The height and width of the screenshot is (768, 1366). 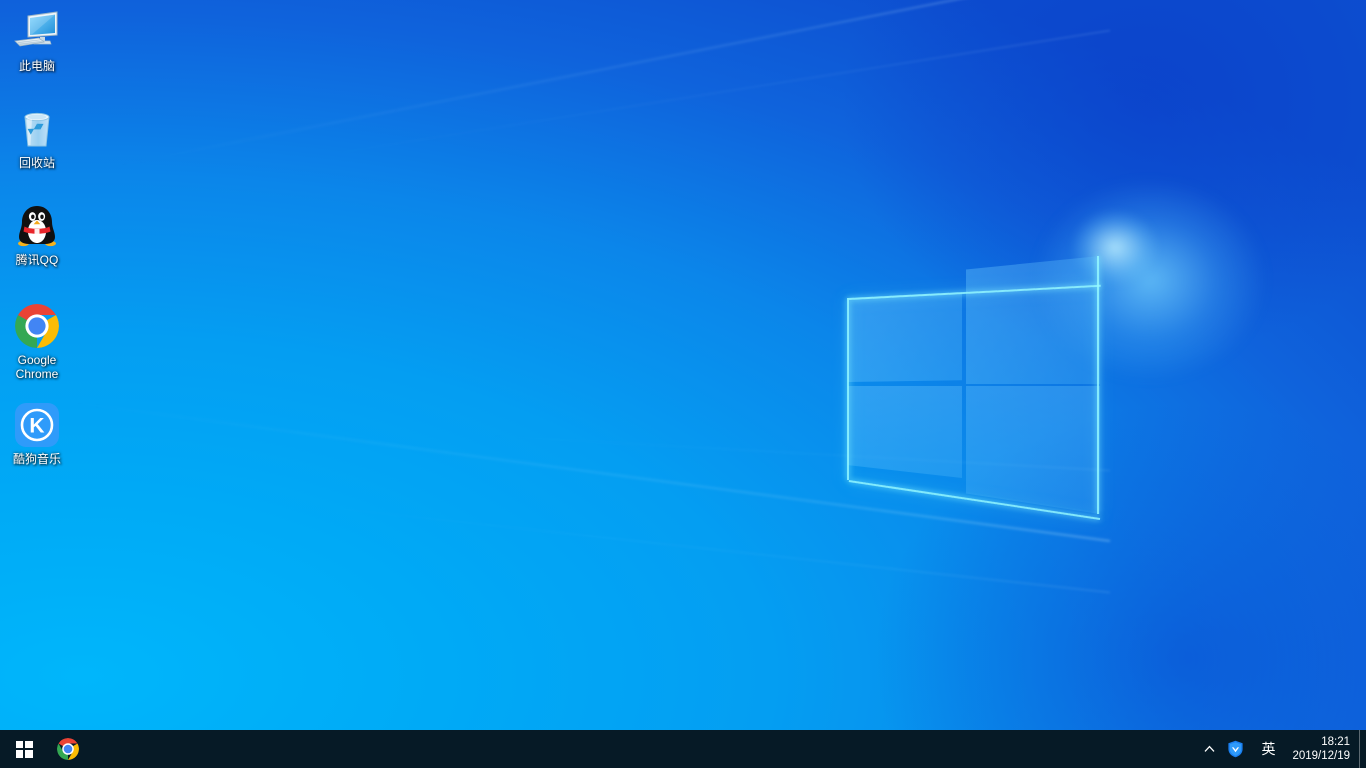 I want to click on system-tray: 英 18:21 2019/12/19, so click(x=1282, y=749).